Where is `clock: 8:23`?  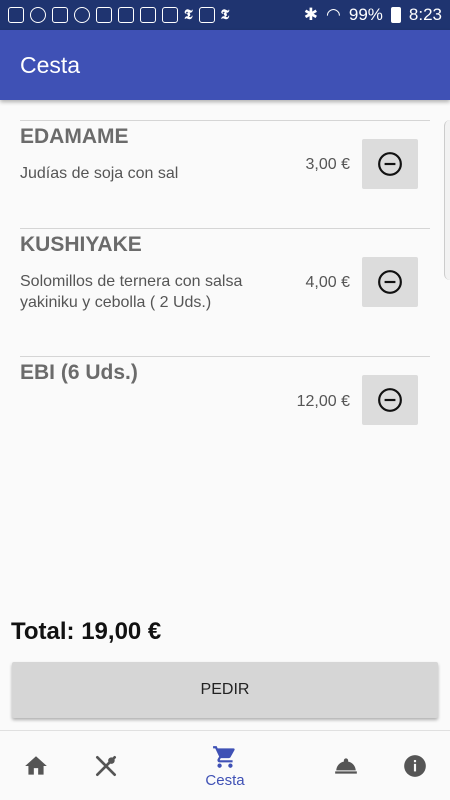 clock: 8:23 is located at coordinates (425, 14).